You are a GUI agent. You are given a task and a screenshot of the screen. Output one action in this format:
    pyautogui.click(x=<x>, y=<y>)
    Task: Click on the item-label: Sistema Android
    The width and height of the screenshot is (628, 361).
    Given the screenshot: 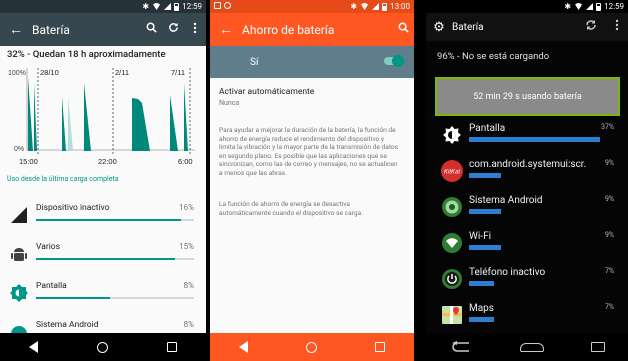 What is the action you would take?
    pyautogui.click(x=67, y=325)
    